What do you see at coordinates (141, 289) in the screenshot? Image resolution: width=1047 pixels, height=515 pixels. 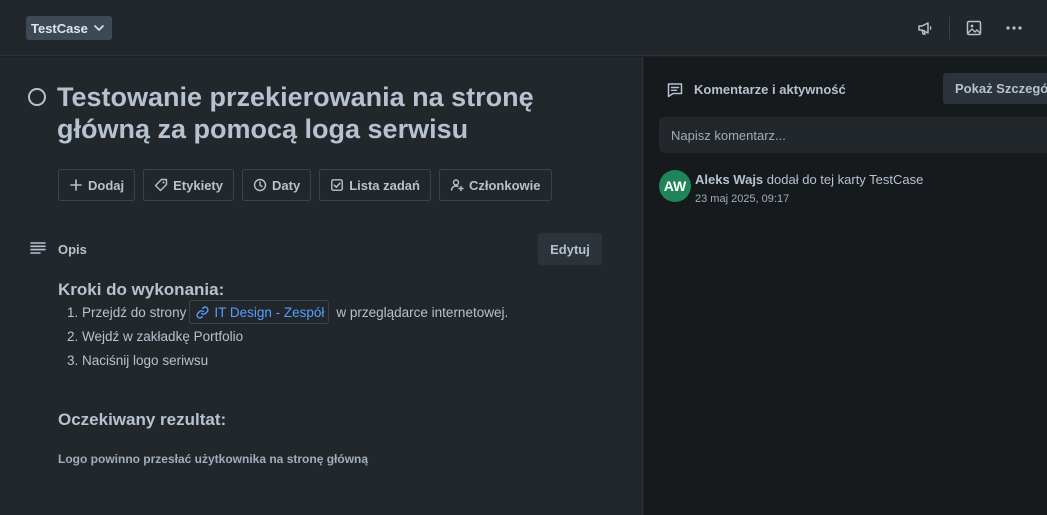 I see `steps-heading: Kroki do wykonania:` at bounding box center [141, 289].